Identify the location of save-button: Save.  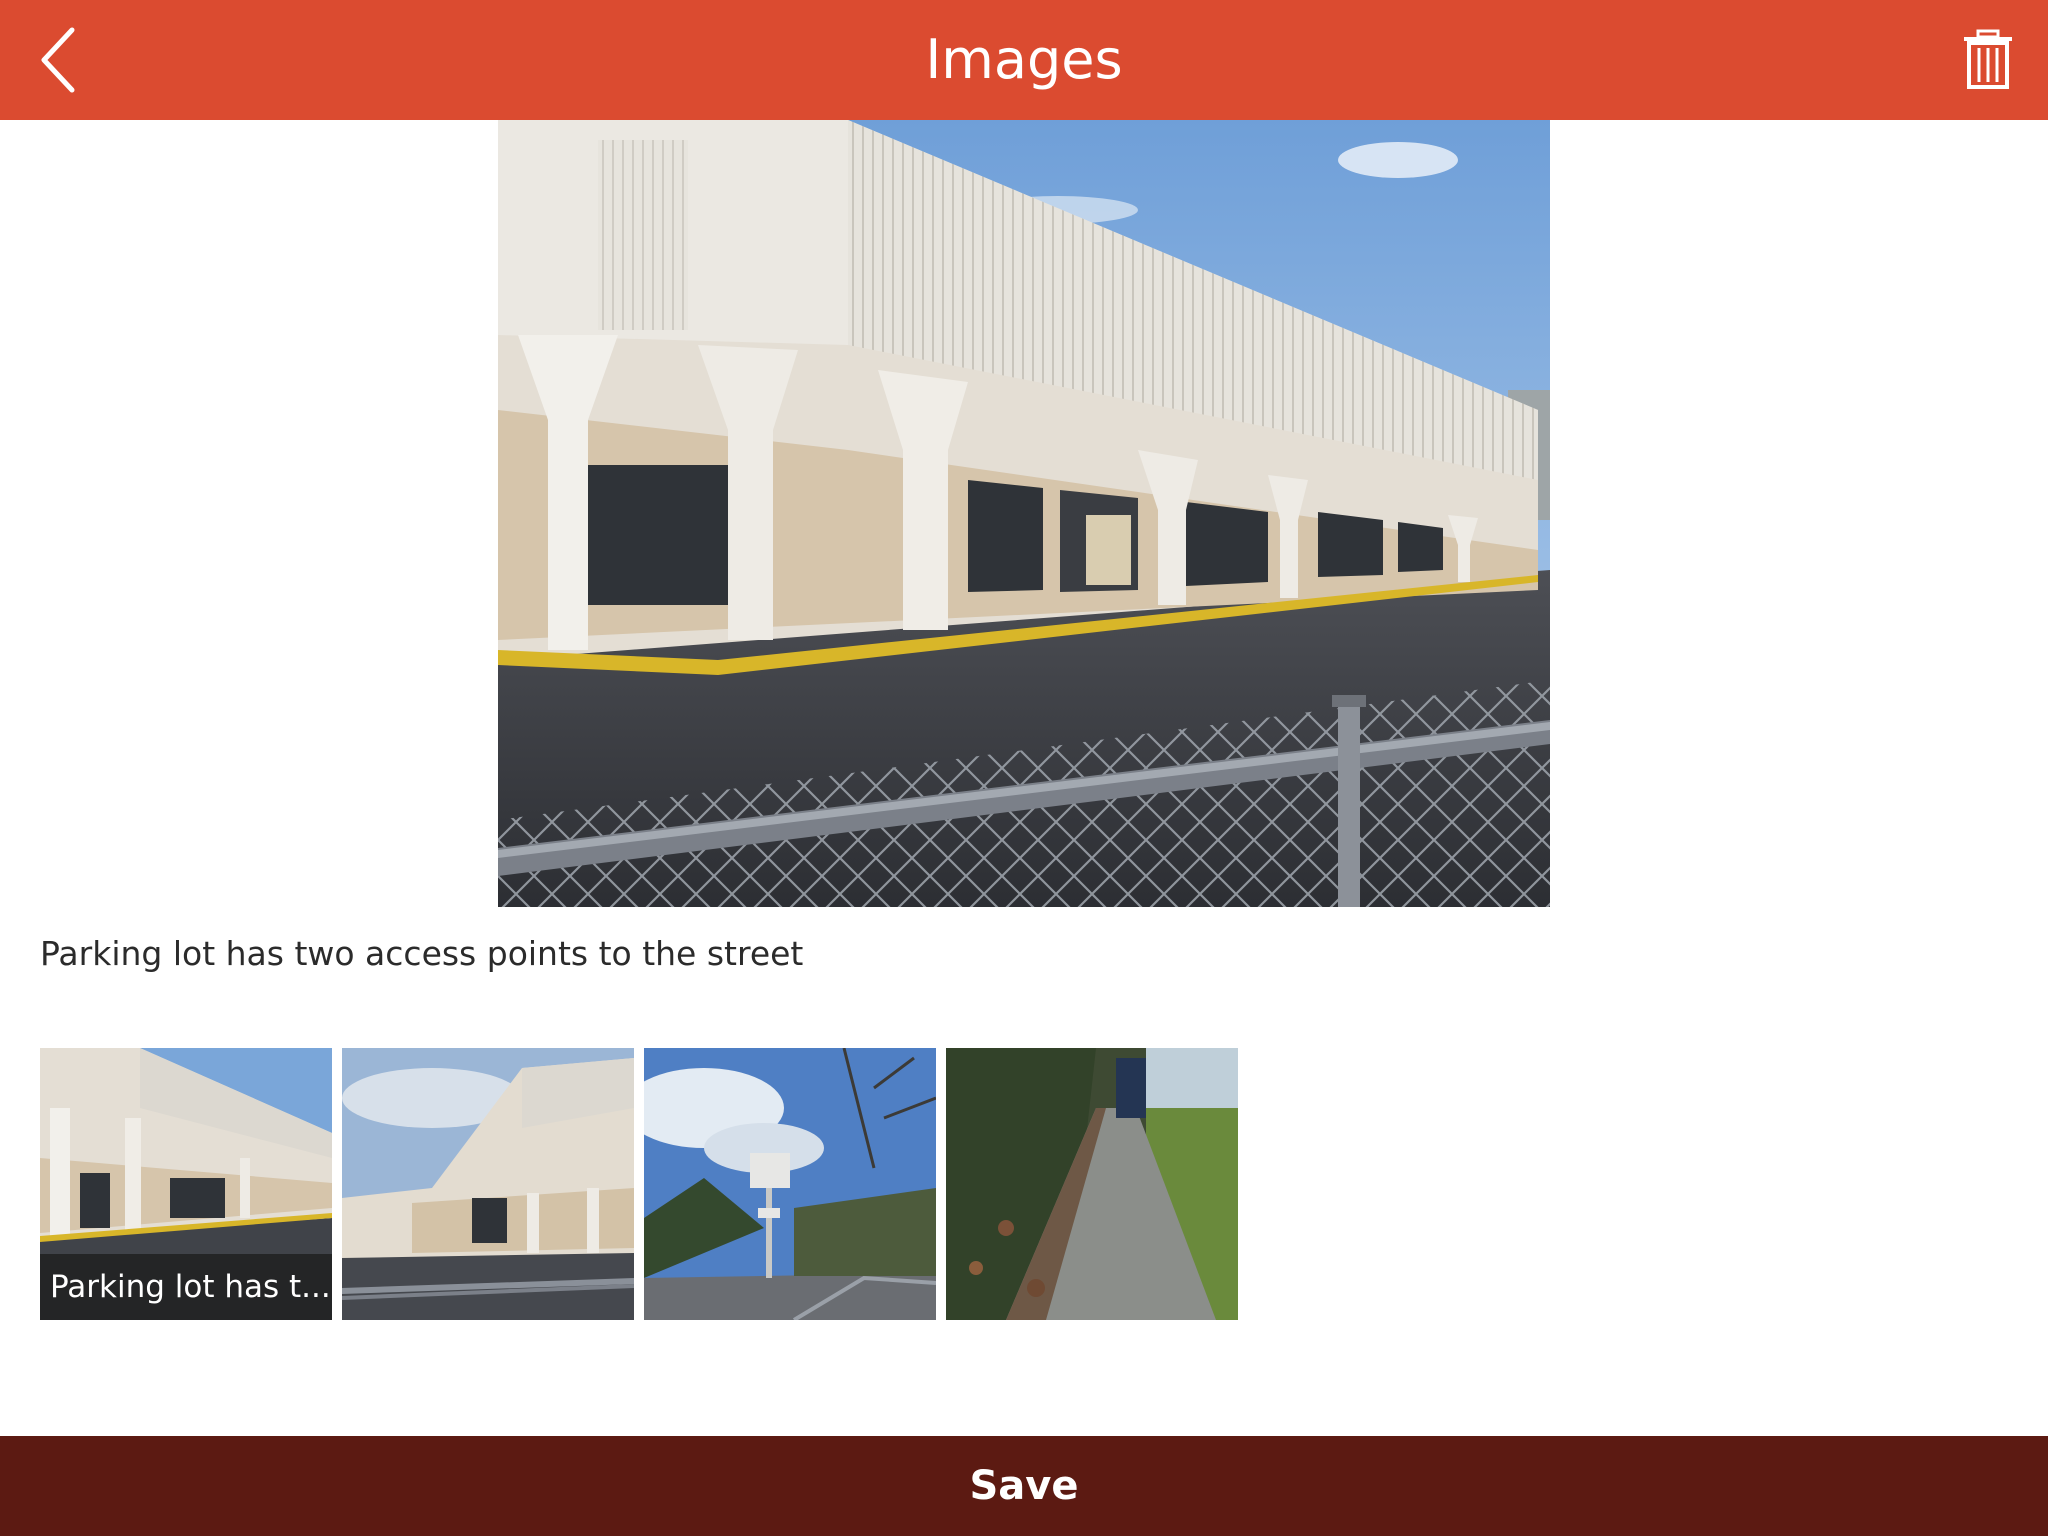
(1024, 1486).